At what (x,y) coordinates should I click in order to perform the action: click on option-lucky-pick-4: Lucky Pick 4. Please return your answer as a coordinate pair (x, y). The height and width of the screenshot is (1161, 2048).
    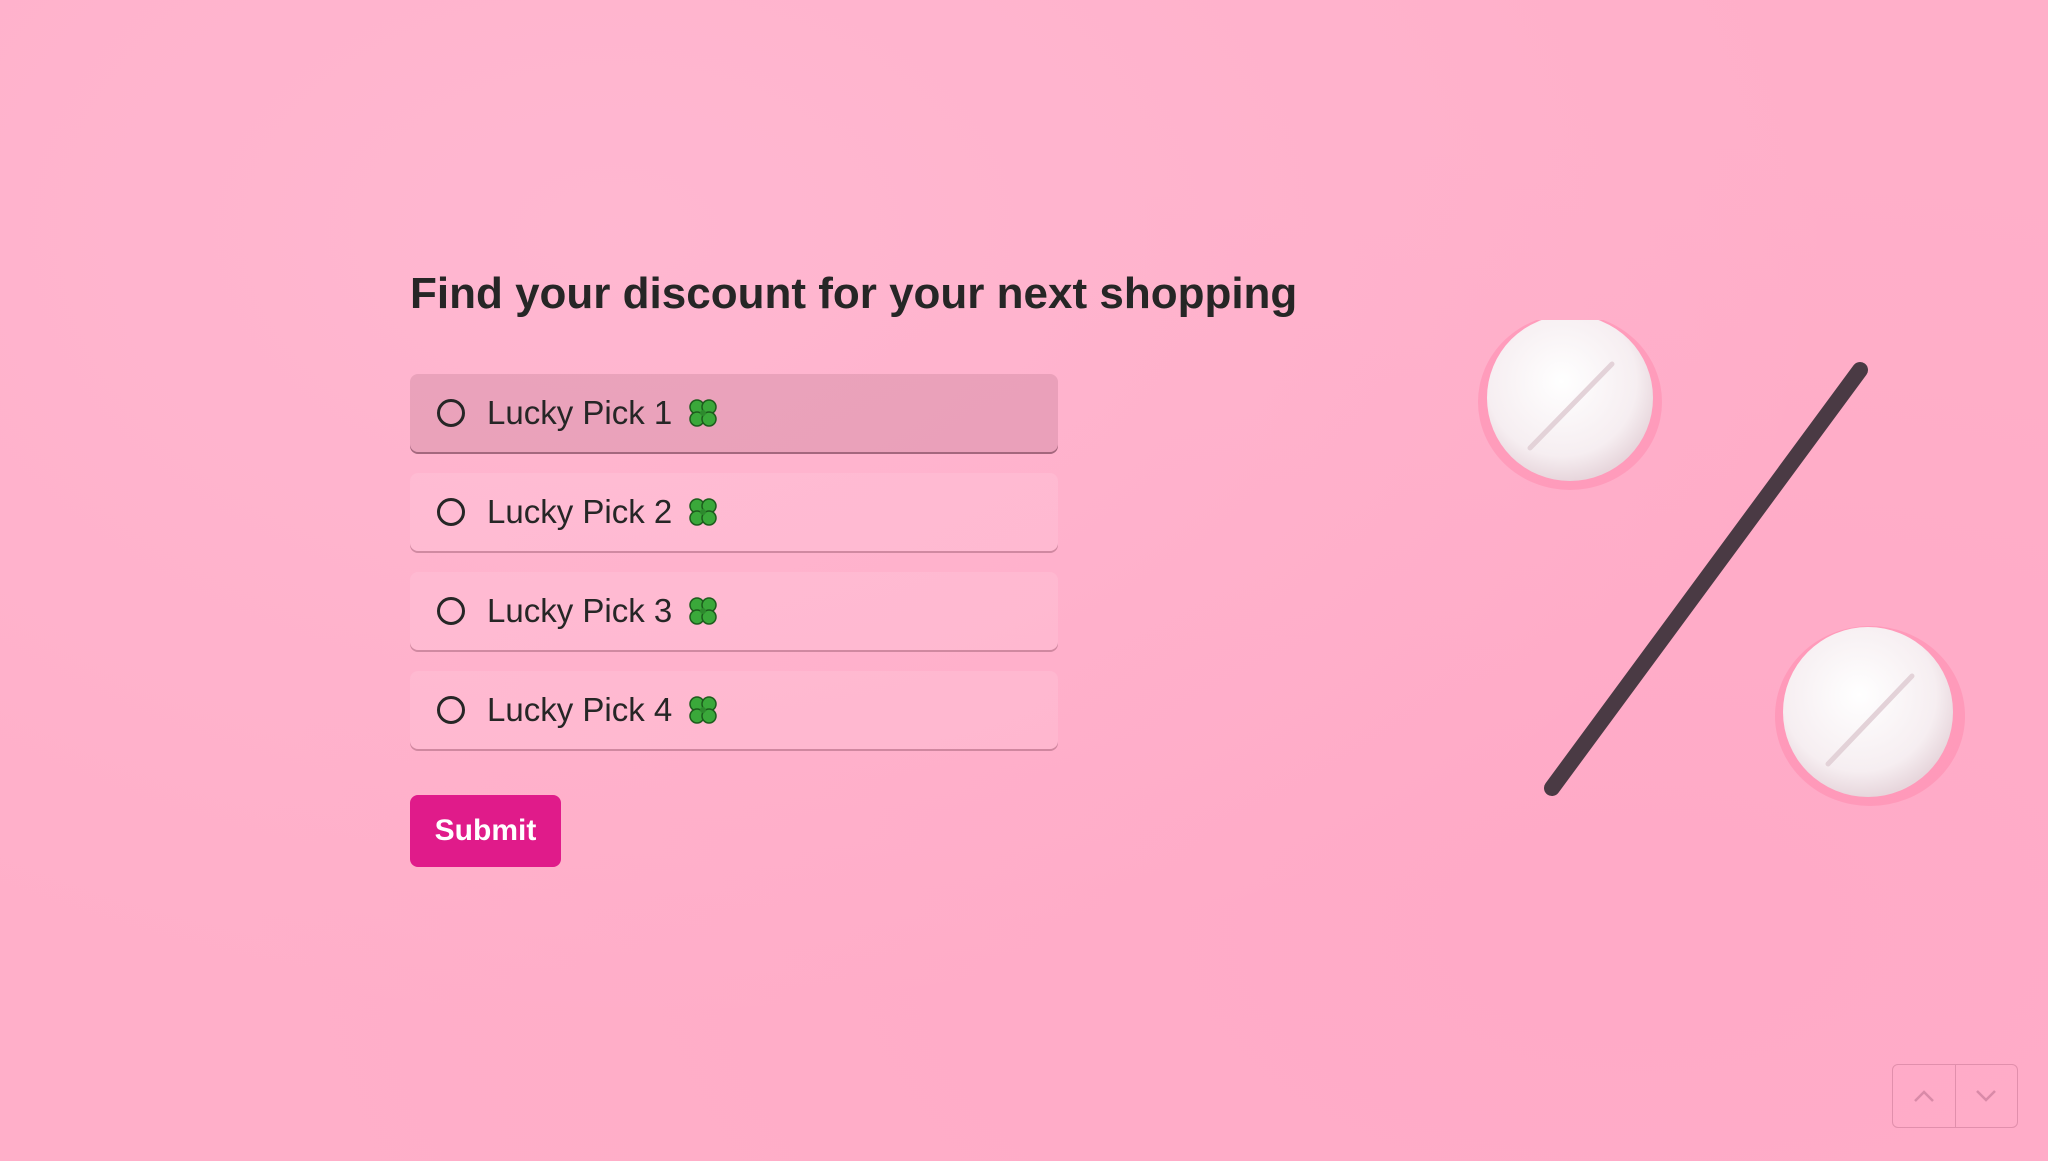
    Looking at the image, I should click on (734, 710).